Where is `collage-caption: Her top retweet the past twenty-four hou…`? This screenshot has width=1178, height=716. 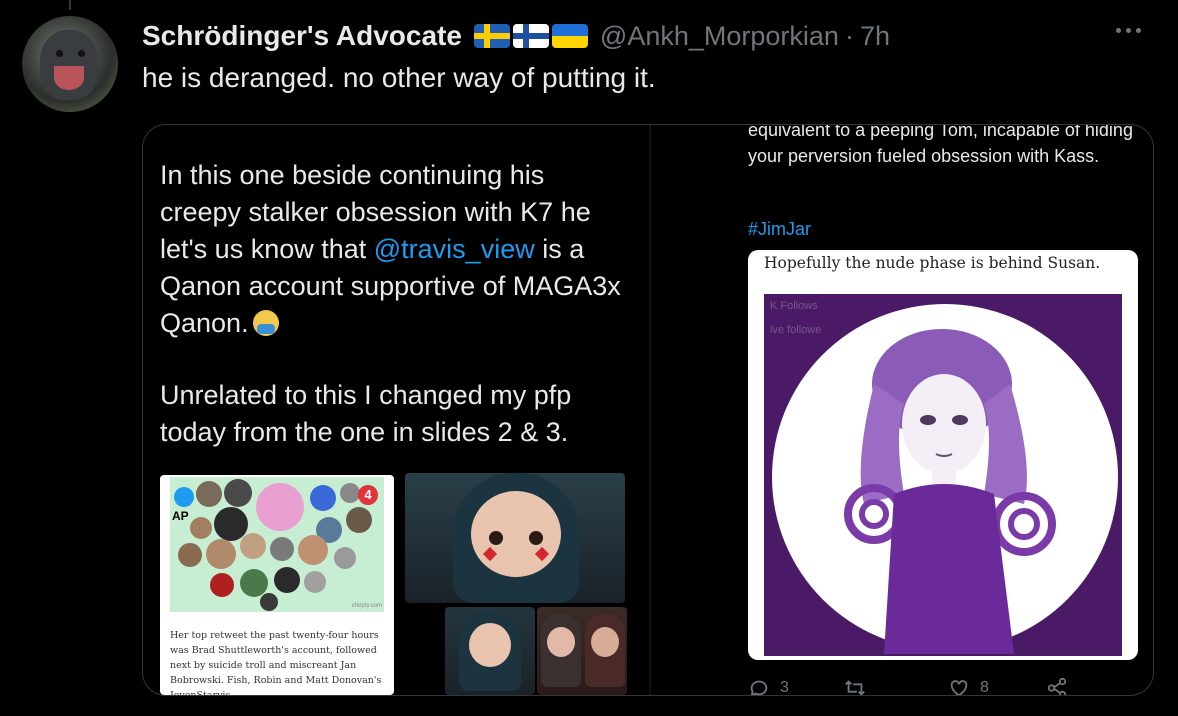
collage-caption: Her top retweet the past twenty-four hou… is located at coordinates (276, 662).